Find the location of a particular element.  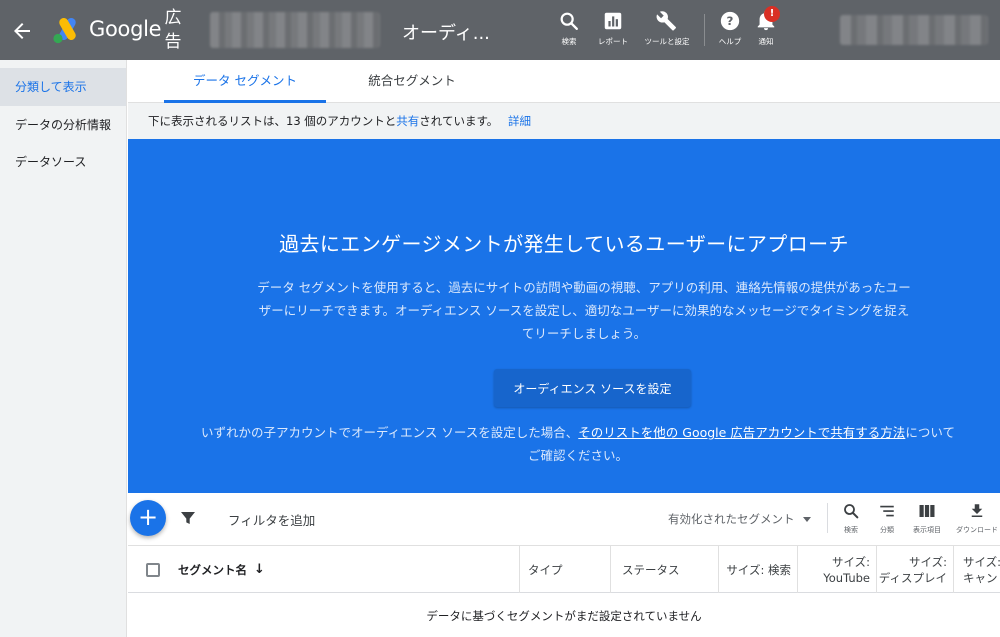

add-filter-button: フィルタを追加 is located at coordinates (271, 519).